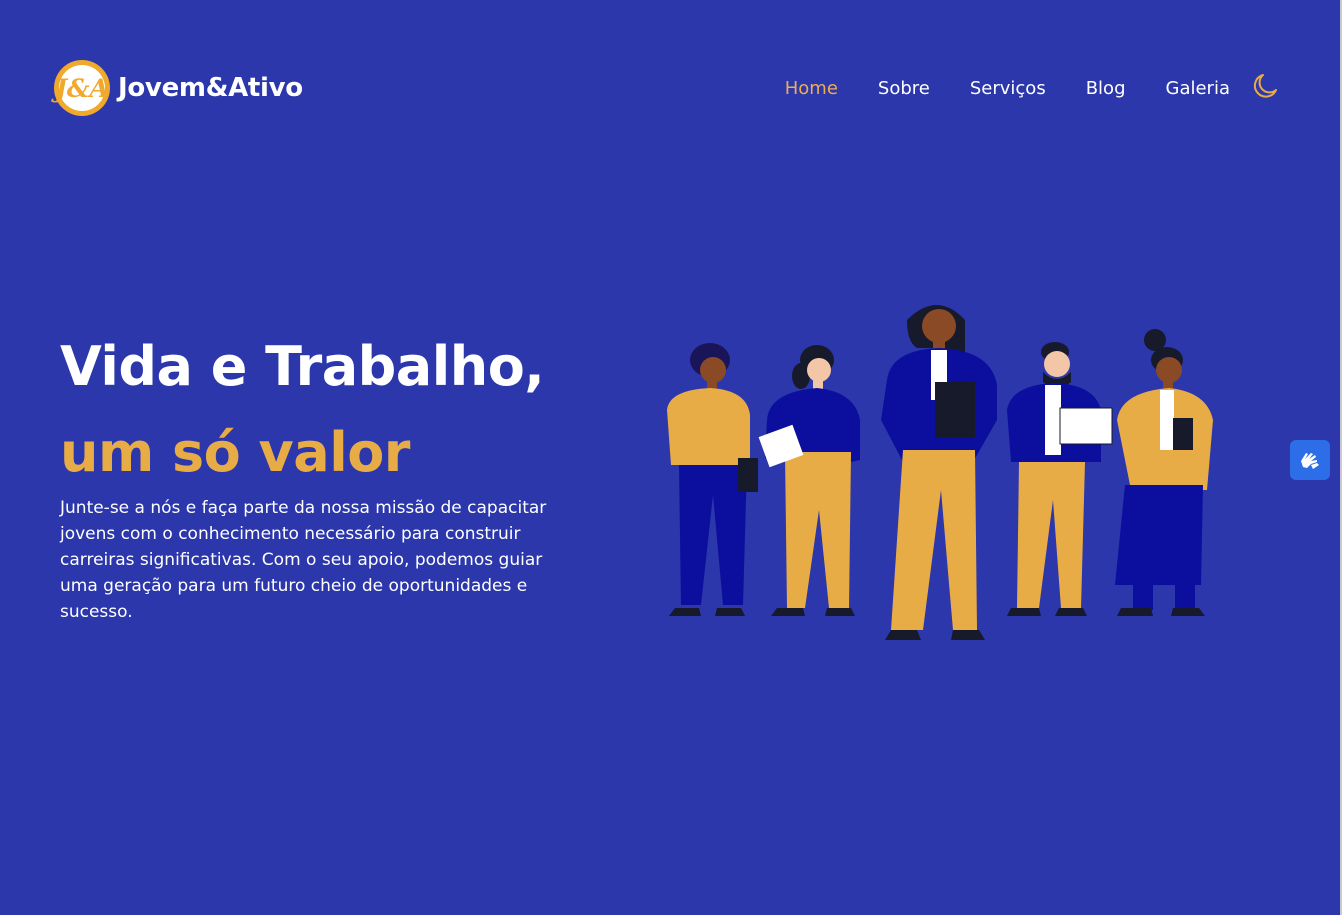 Image resolution: width=1342 pixels, height=915 pixels. I want to click on brand-logo: J&A, so click(82, 88).